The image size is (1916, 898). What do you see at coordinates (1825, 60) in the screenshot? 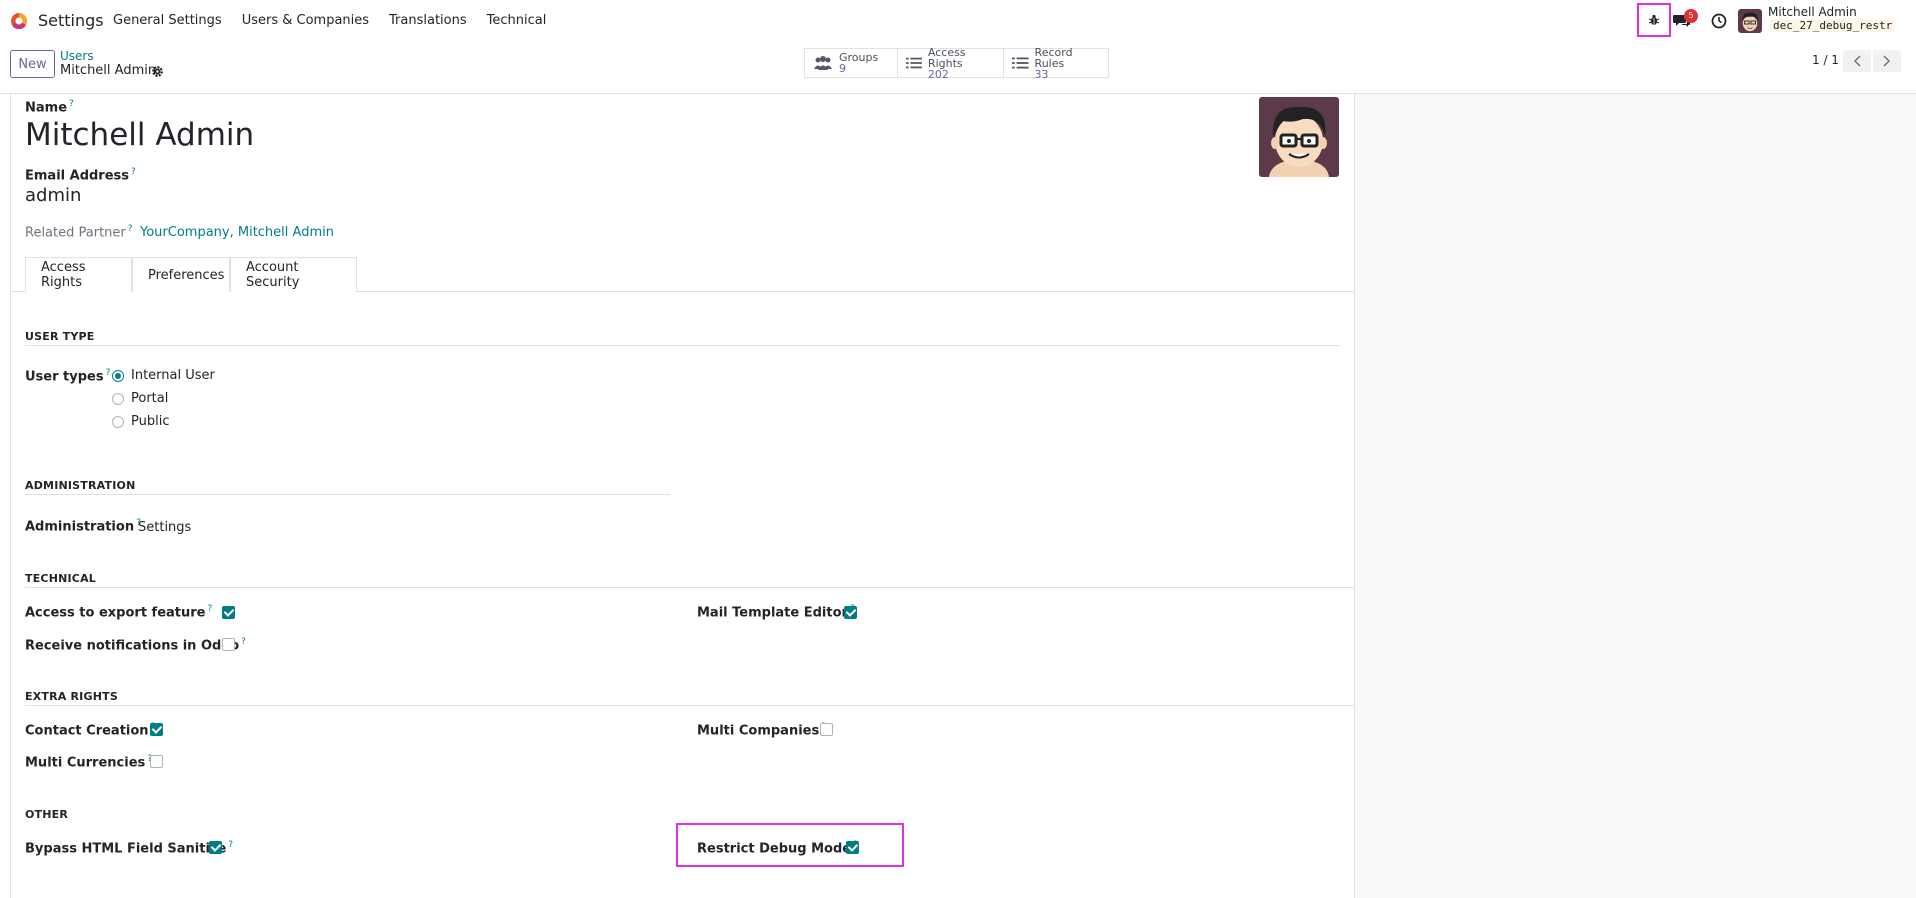
I see `pager-value: 1 / 1` at bounding box center [1825, 60].